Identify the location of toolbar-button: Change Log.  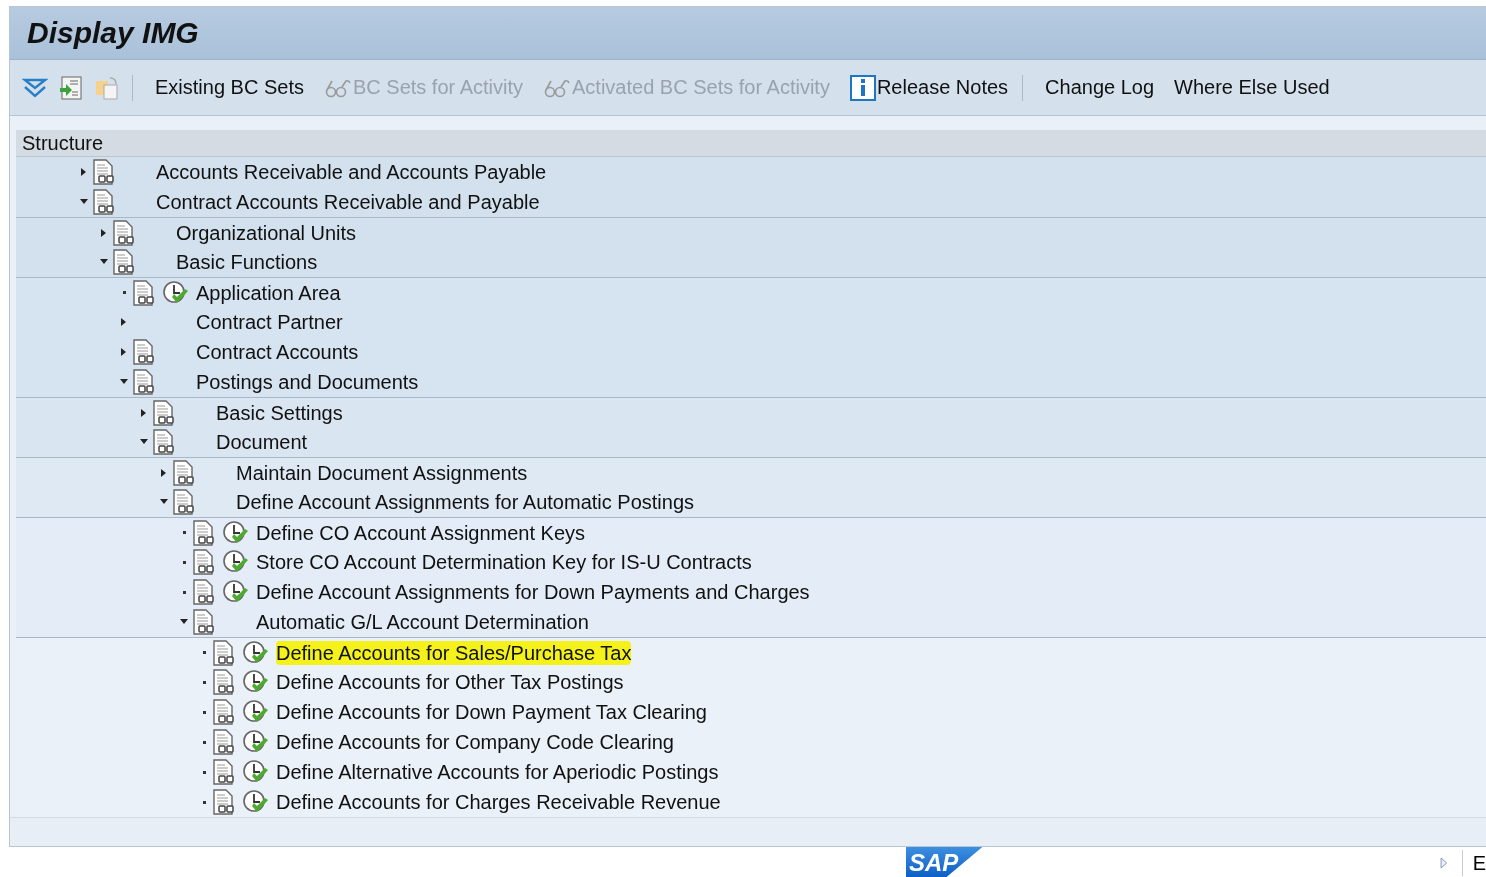
(1100, 87).